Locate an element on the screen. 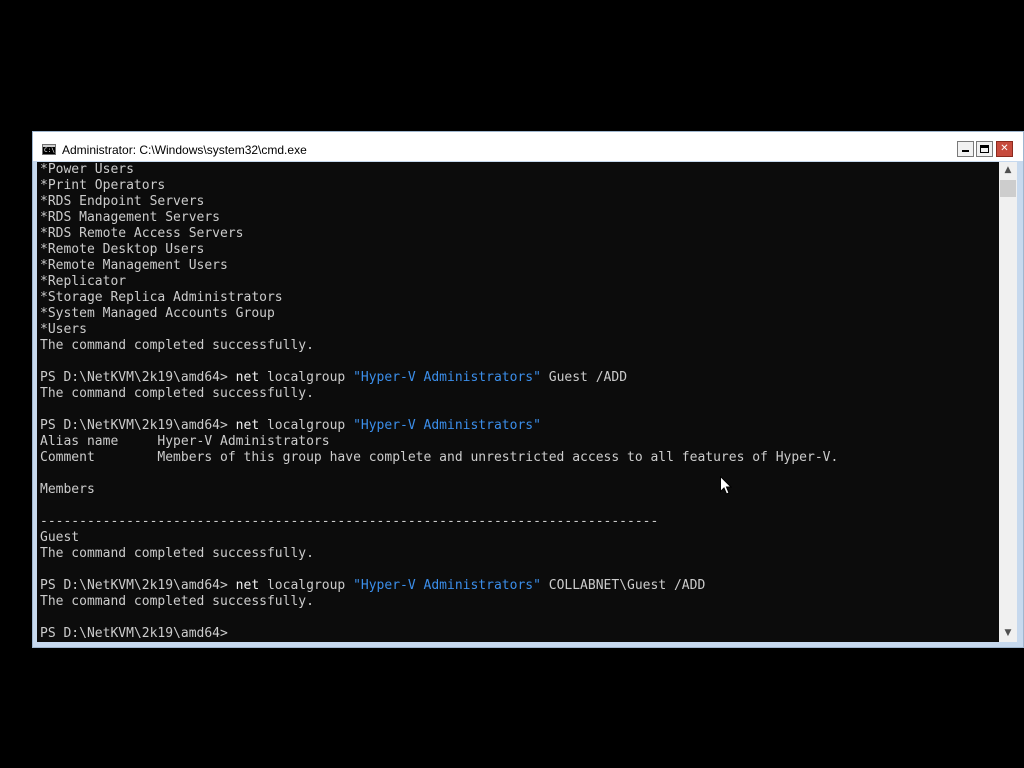 This screenshot has width=1024, height=768. output-line: *RDS Management Servers is located at coordinates (130, 217).